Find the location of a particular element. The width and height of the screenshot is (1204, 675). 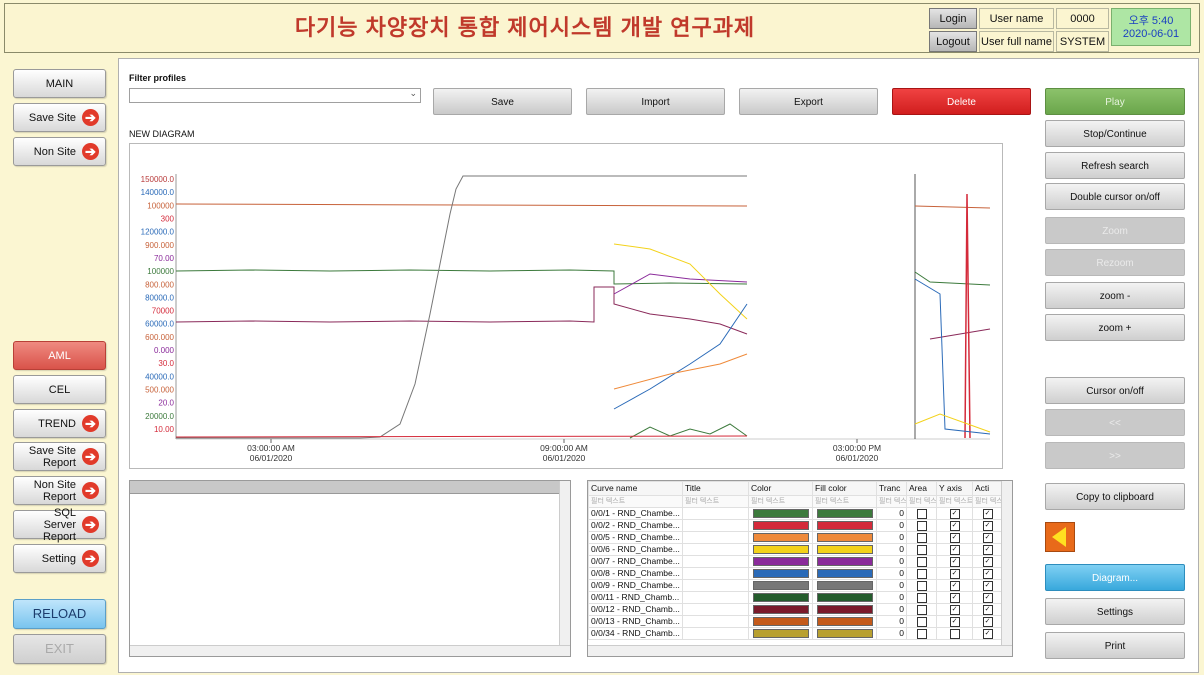

zoom-in-button: zoom + is located at coordinates (1115, 327).